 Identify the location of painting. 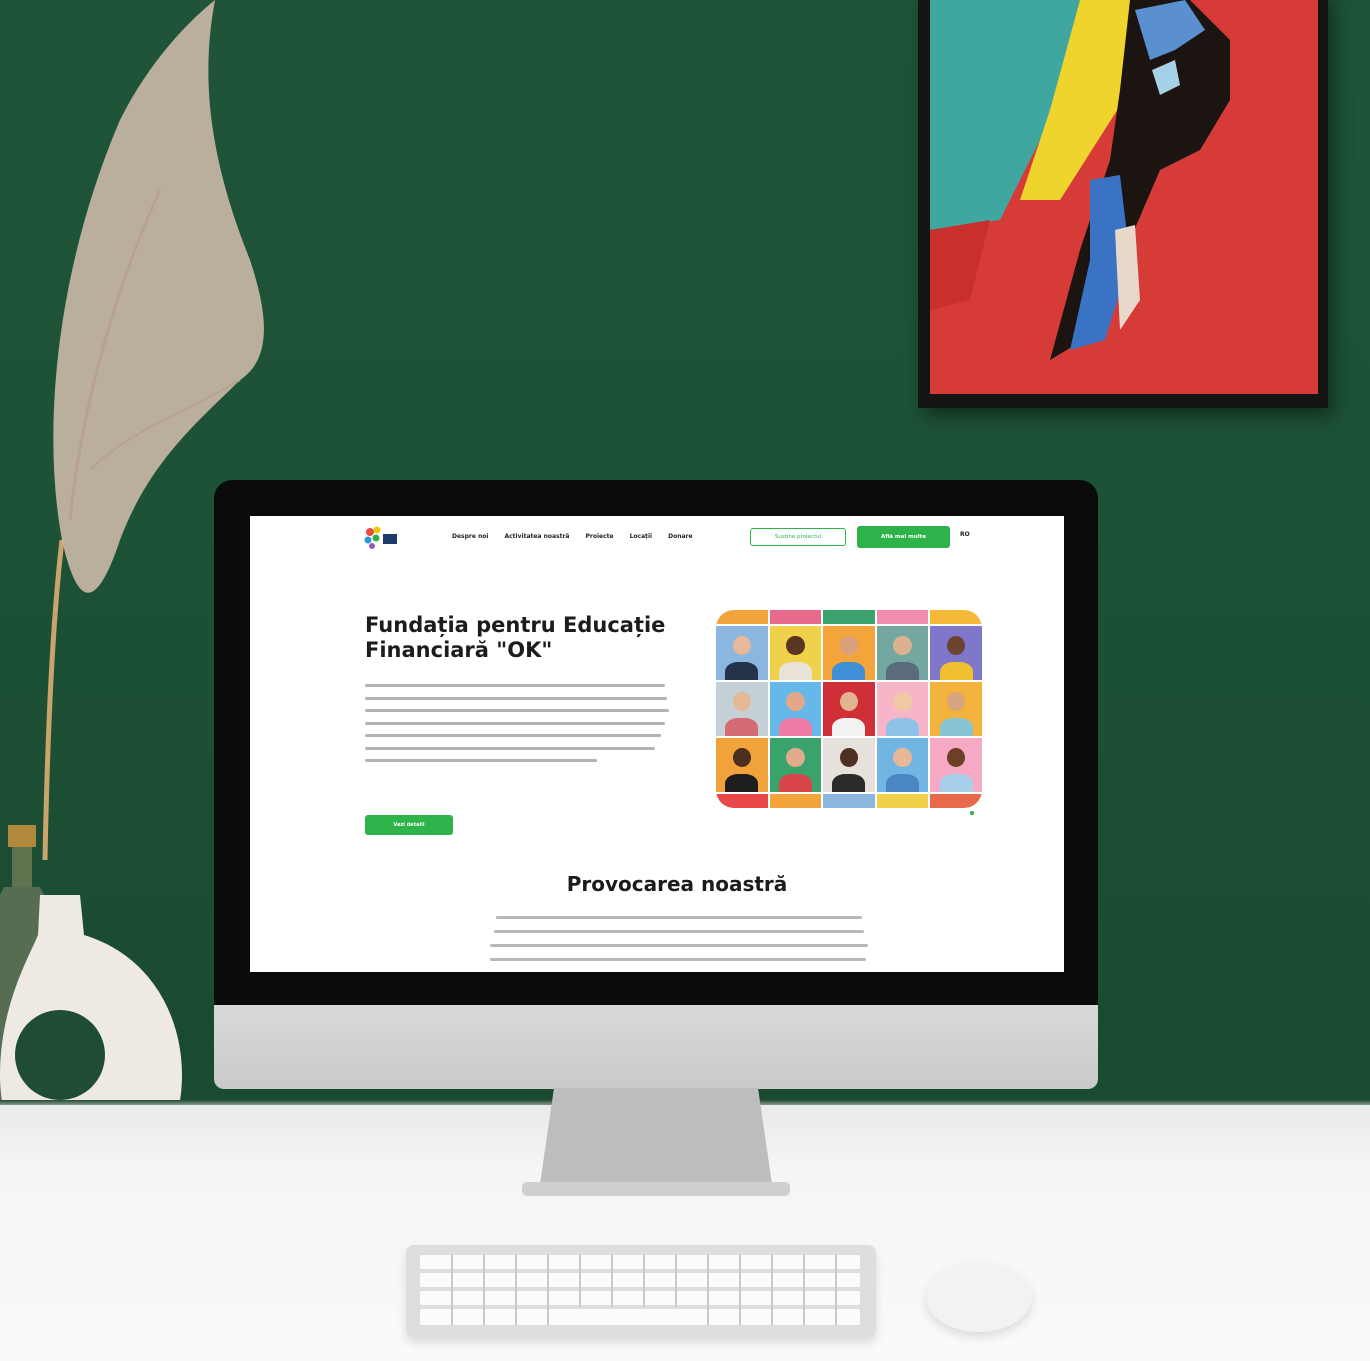
(1124, 197).